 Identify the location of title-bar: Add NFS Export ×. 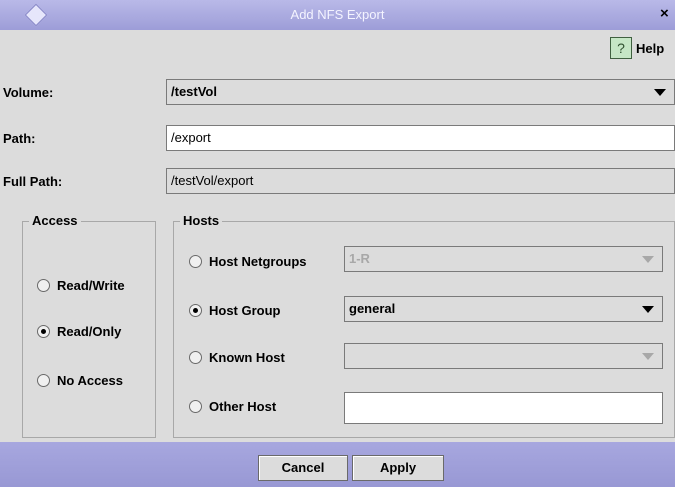
(337, 15).